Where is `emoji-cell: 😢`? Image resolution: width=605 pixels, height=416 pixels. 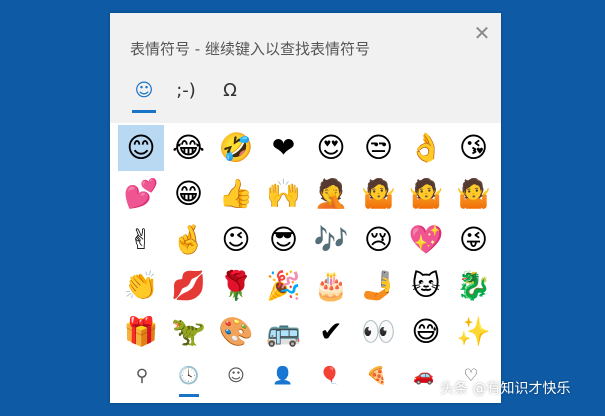 emoji-cell: 😢 is located at coordinates (379, 240).